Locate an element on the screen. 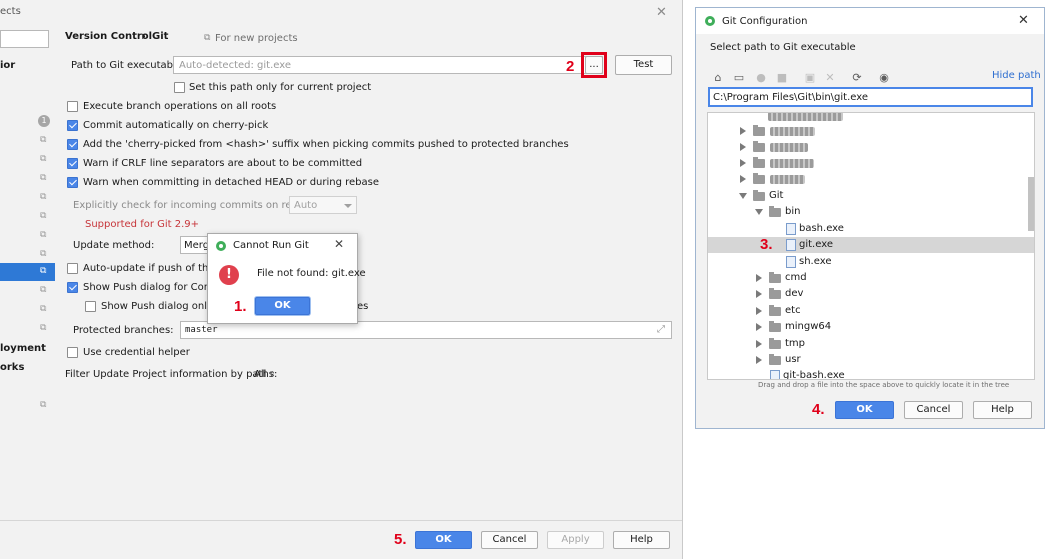 This screenshot has height=559, width=1060. crlf-checkbox is located at coordinates (72, 163).